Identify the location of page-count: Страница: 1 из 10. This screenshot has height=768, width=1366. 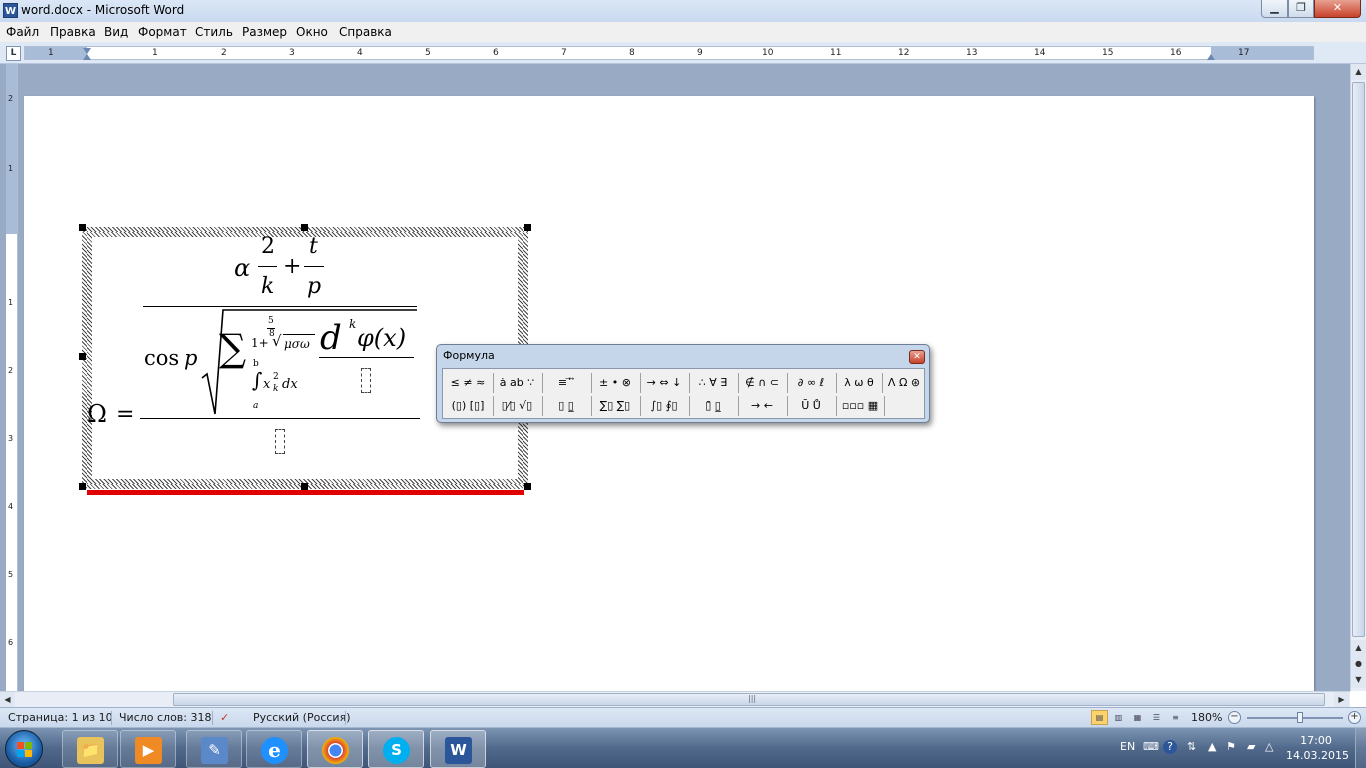
(60, 717).